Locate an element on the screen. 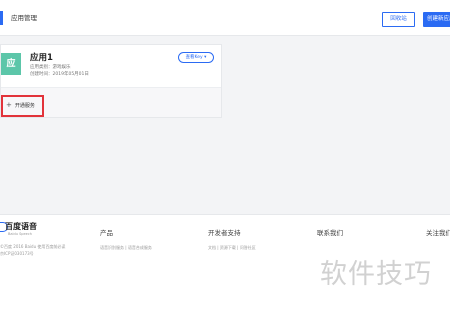  footer-logo-subtext: Baidu Speech is located at coordinates (20, 234).